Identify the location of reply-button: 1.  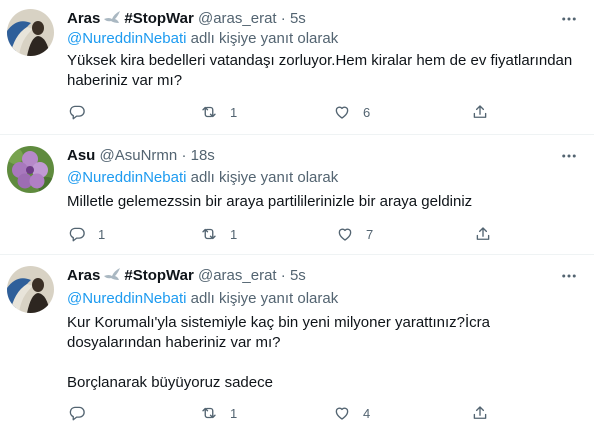
(86, 234).